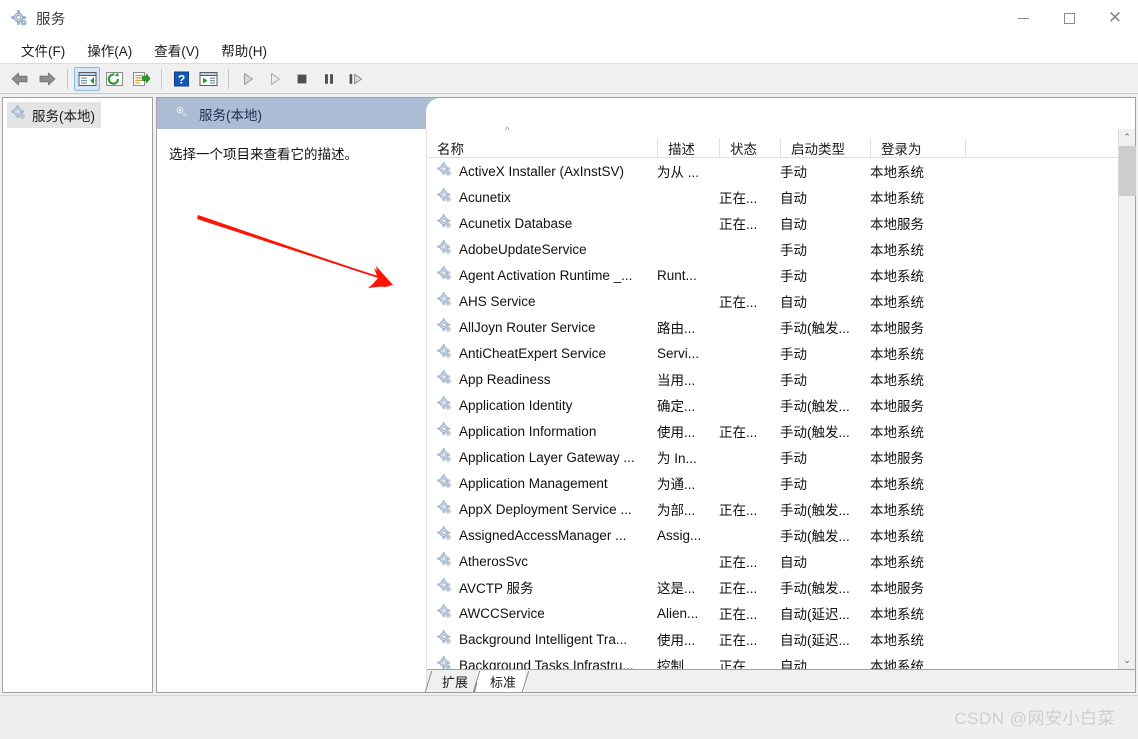  Describe the element at coordinates (772, 561) in the screenshot. I see `table-row: AtherosSvc 正在... 自动 本地系统` at that location.